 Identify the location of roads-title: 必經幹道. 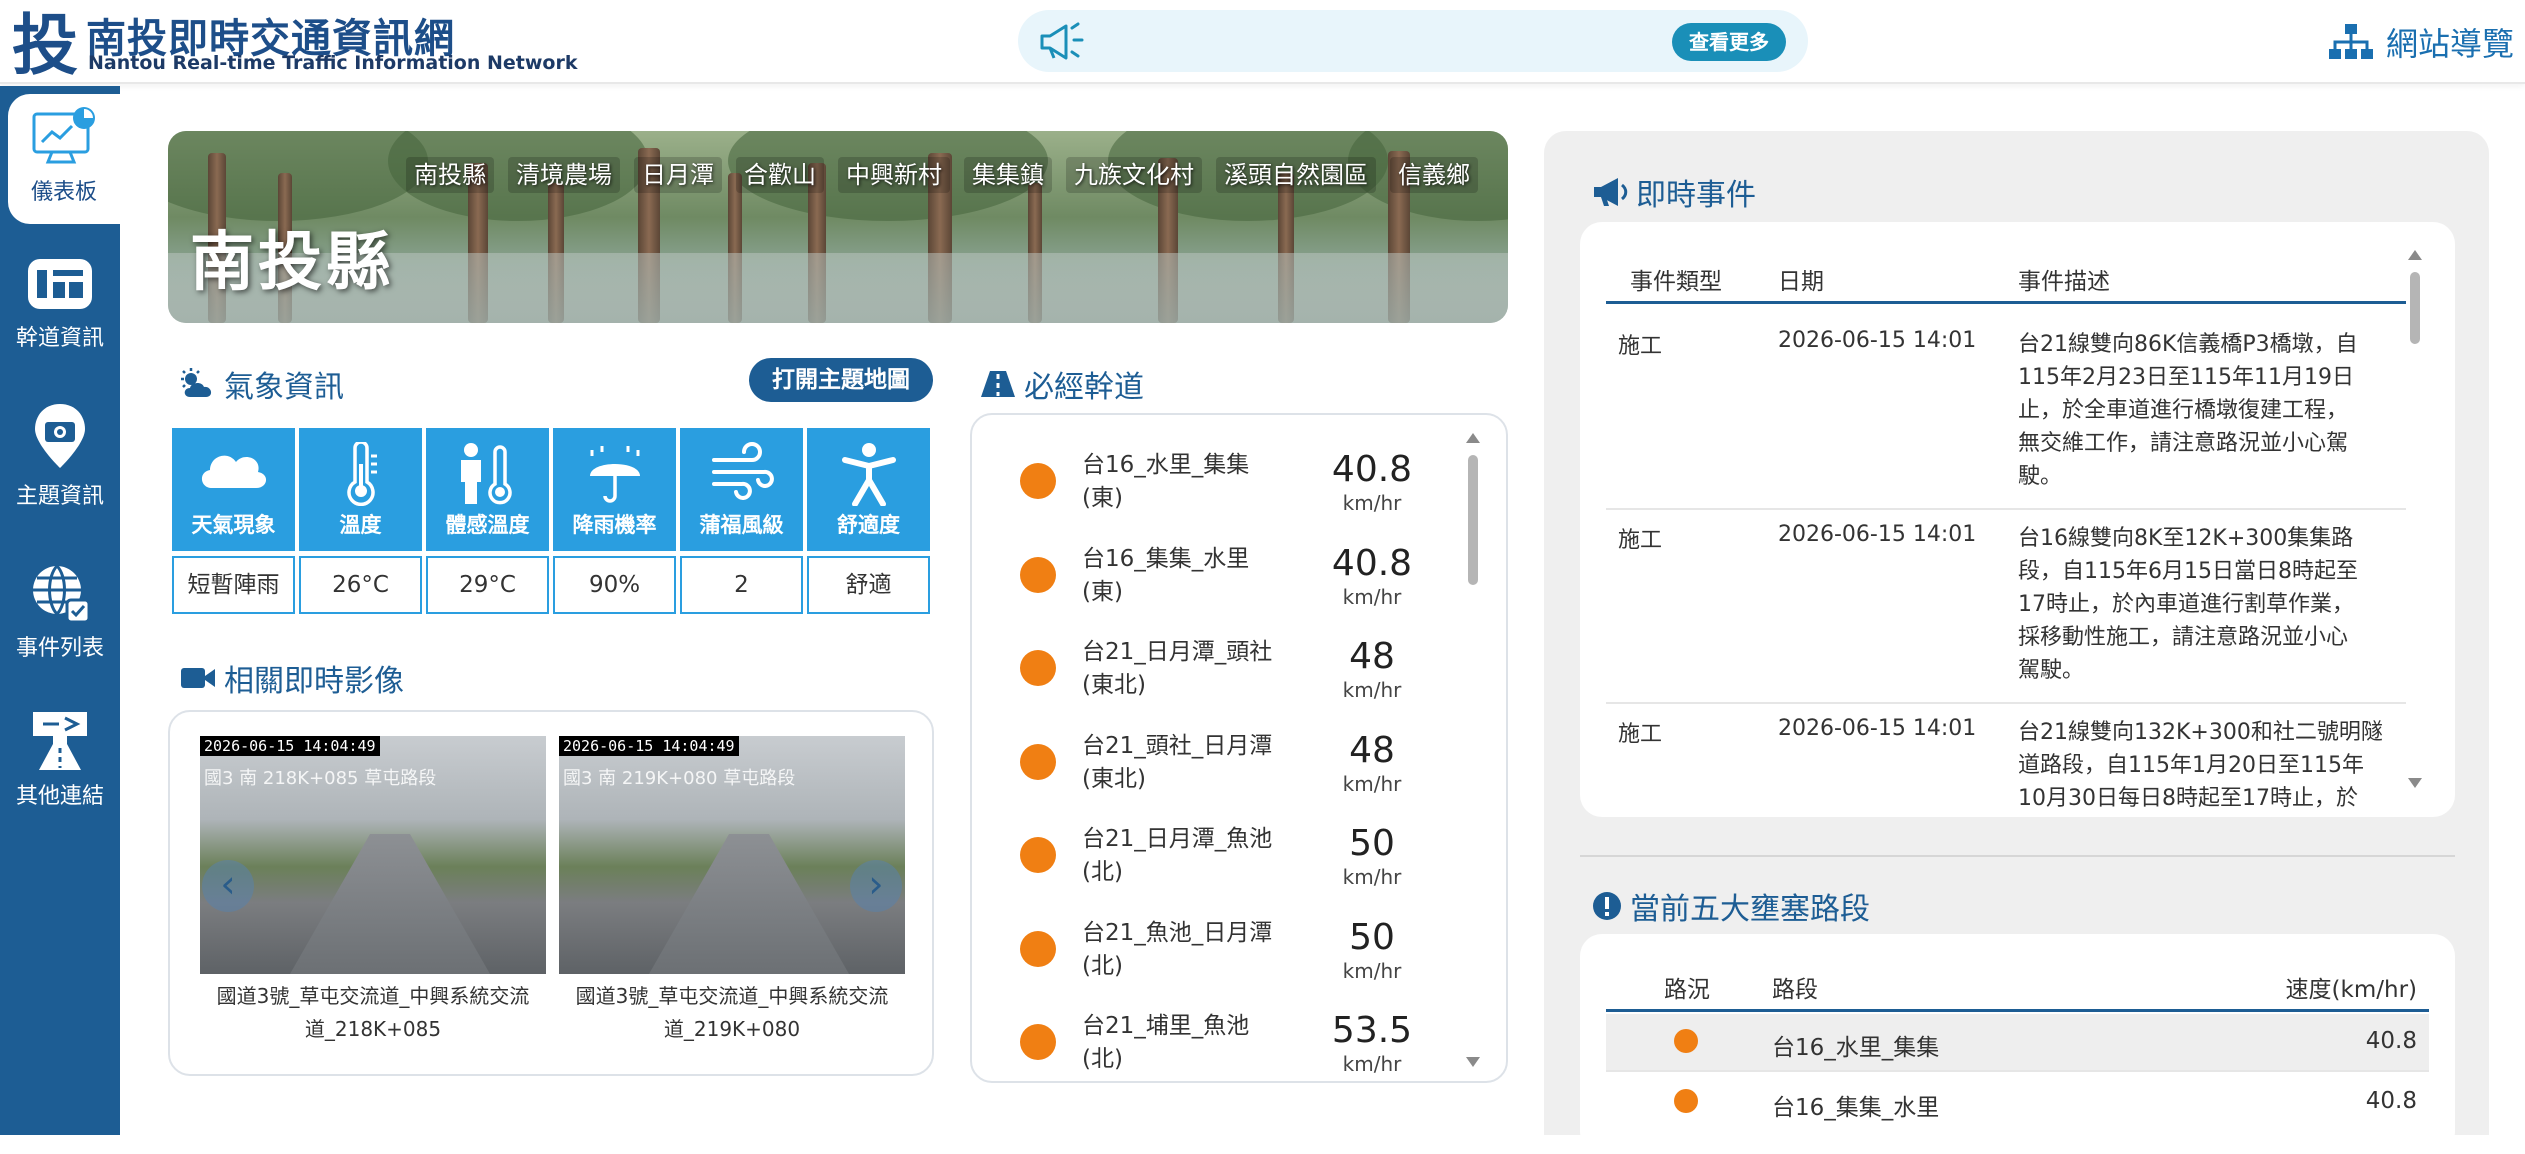
(1084, 387).